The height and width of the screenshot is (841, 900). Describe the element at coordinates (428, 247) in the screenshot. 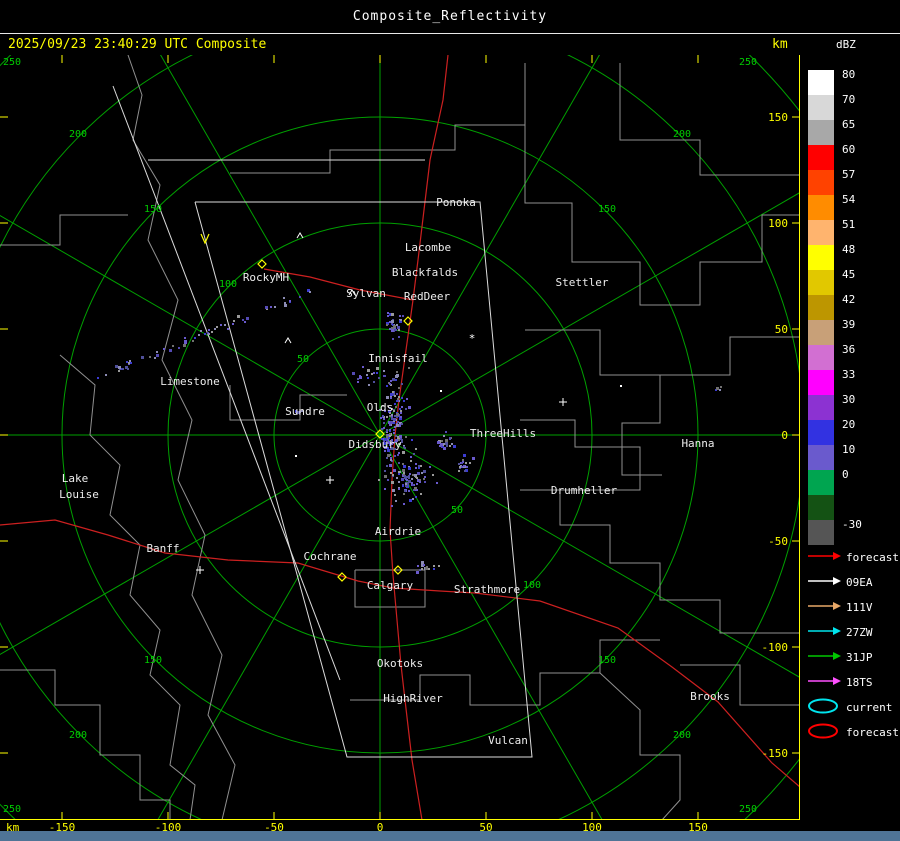

I see `city-label: Lacombe` at that location.